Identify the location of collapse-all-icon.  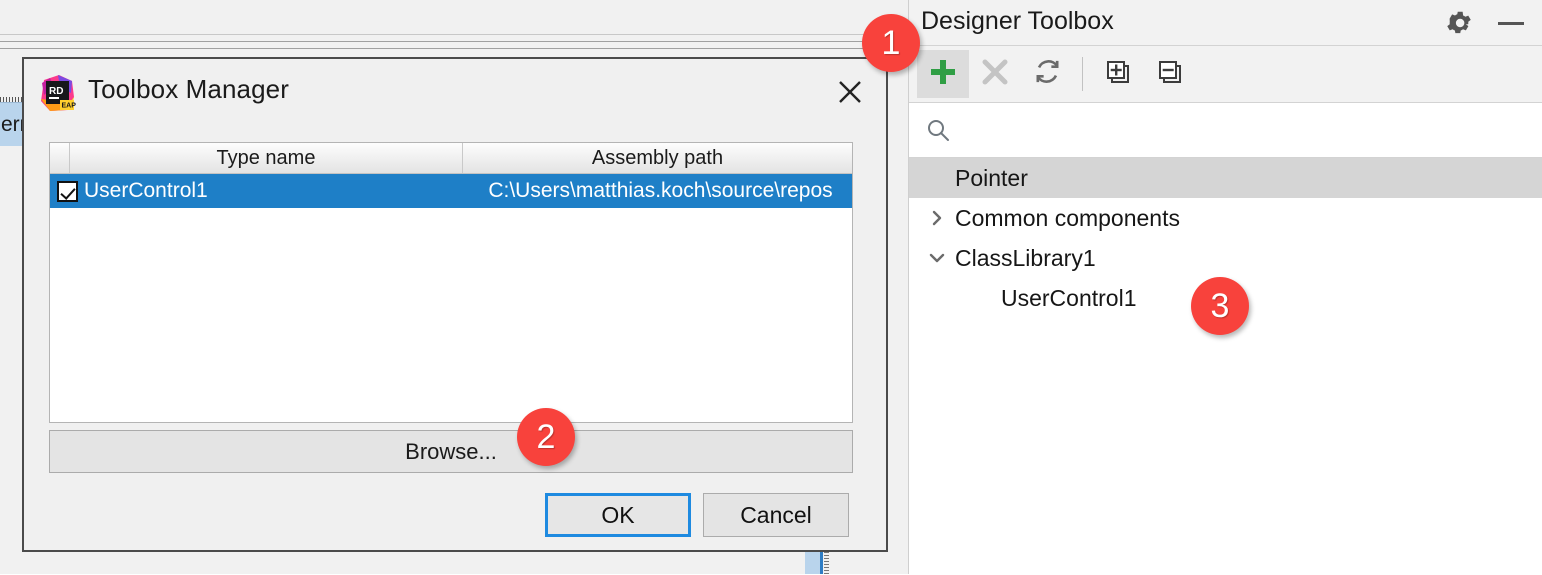
(1170, 74).